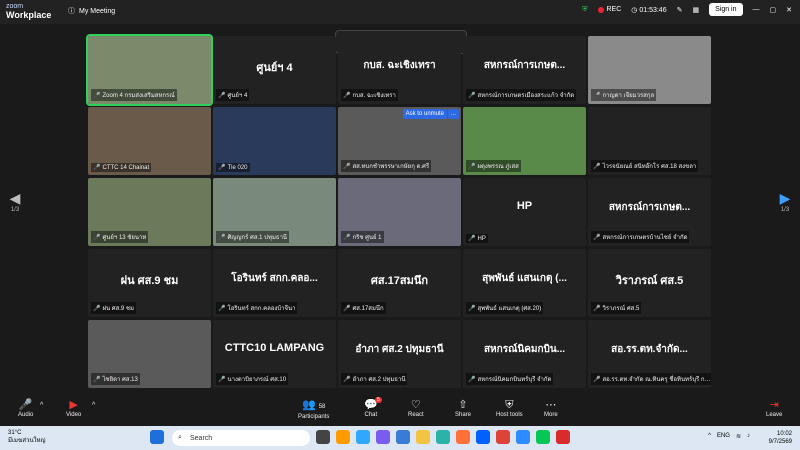  I want to click on participant-tile: 🎤 ศูนย์ฯ 13 ชัยนาท, so click(149, 212).